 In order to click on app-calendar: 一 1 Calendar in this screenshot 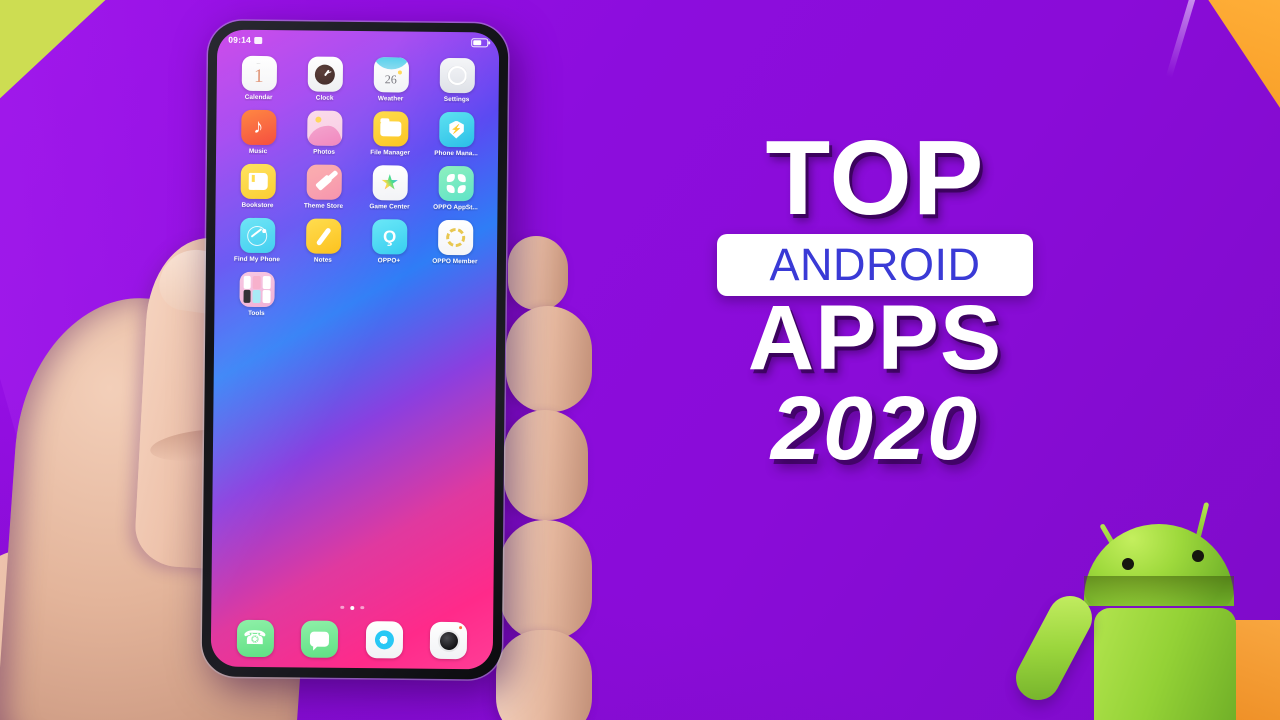, I will do `click(259, 78)`.